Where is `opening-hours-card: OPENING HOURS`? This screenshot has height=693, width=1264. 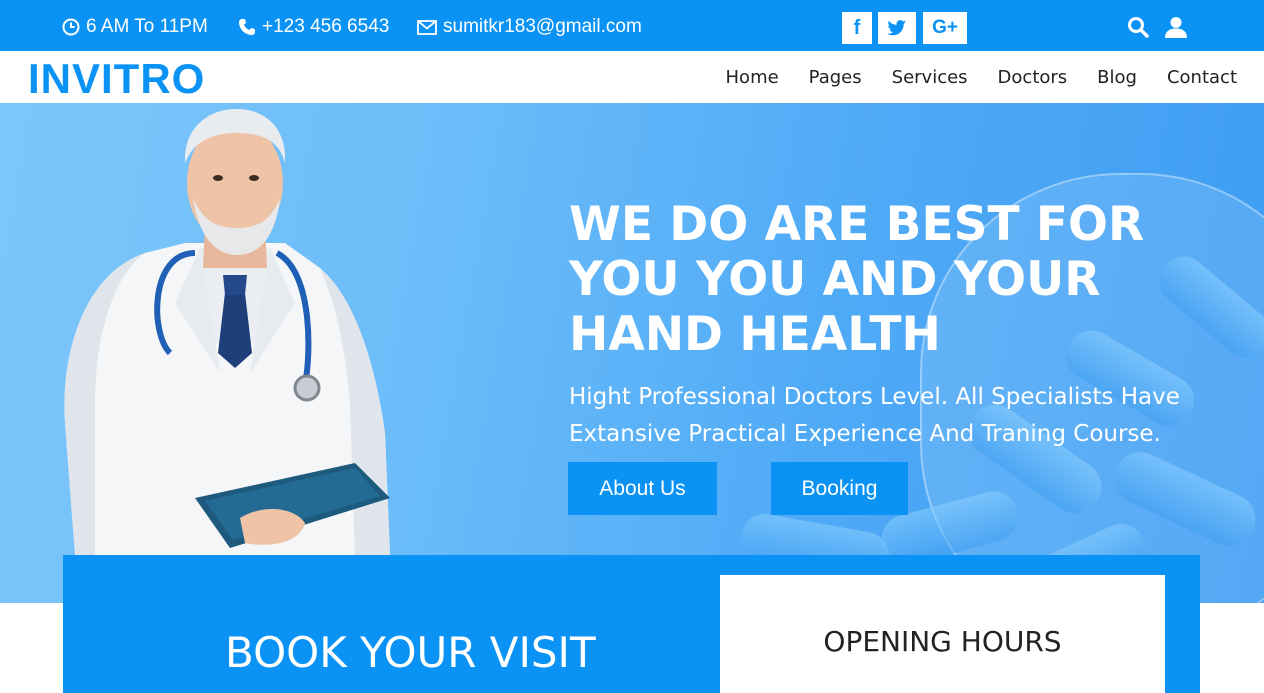 opening-hours-card: OPENING HOURS is located at coordinates (942, 634).